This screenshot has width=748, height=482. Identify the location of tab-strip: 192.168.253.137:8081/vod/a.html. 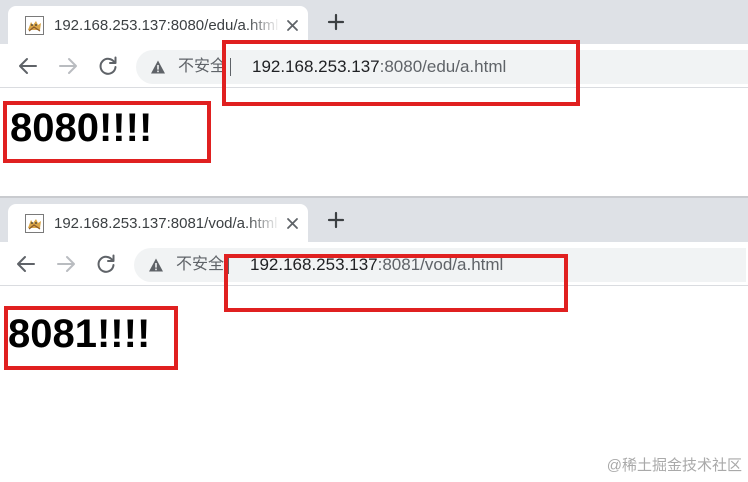
(374, 220).